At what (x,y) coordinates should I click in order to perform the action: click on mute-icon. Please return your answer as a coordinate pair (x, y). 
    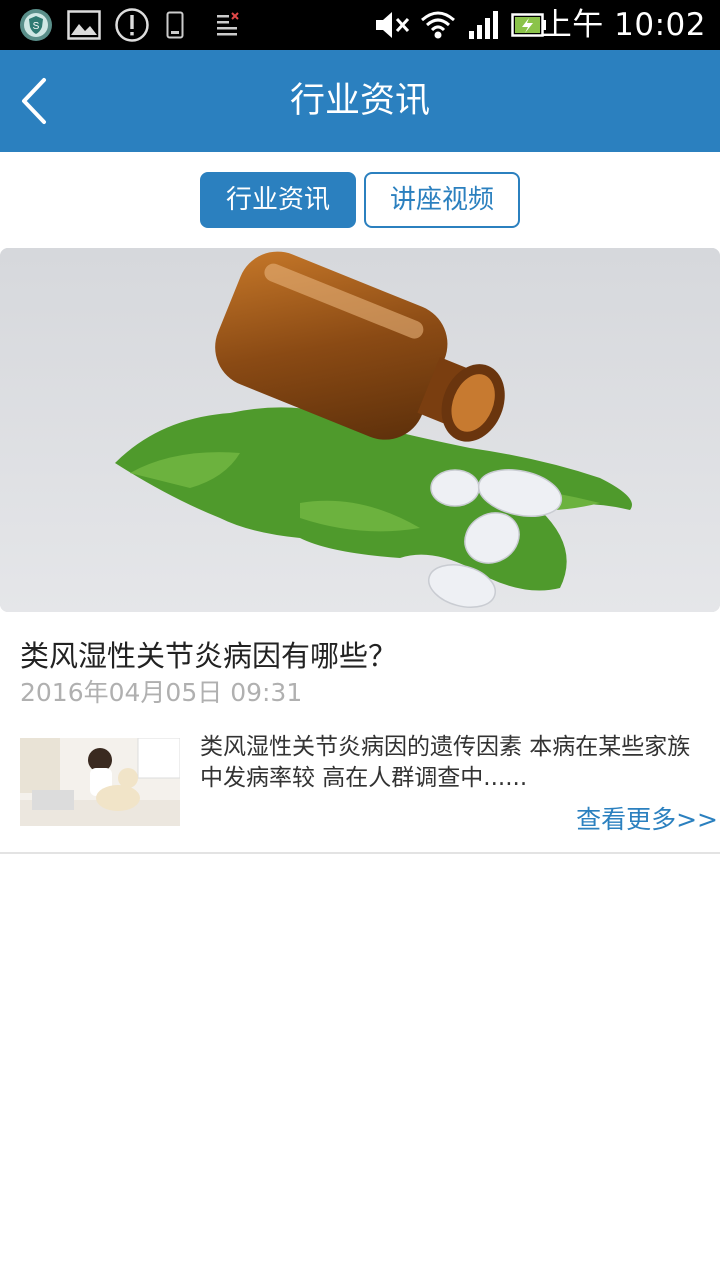
    Looking at the image, I should click on (393, 25).